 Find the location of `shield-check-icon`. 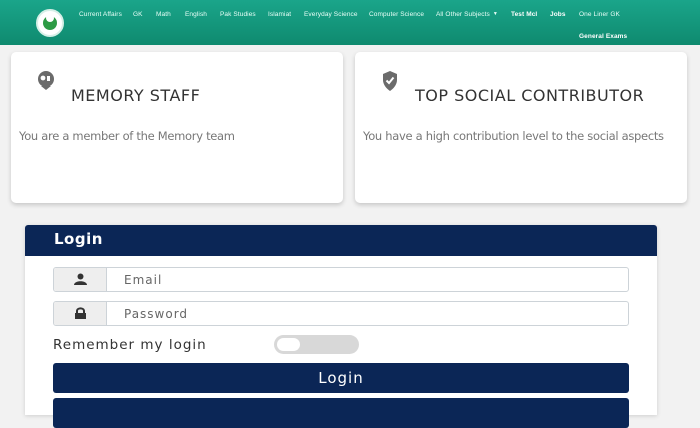

shield-check-icon is located at coordinates (390, 81).